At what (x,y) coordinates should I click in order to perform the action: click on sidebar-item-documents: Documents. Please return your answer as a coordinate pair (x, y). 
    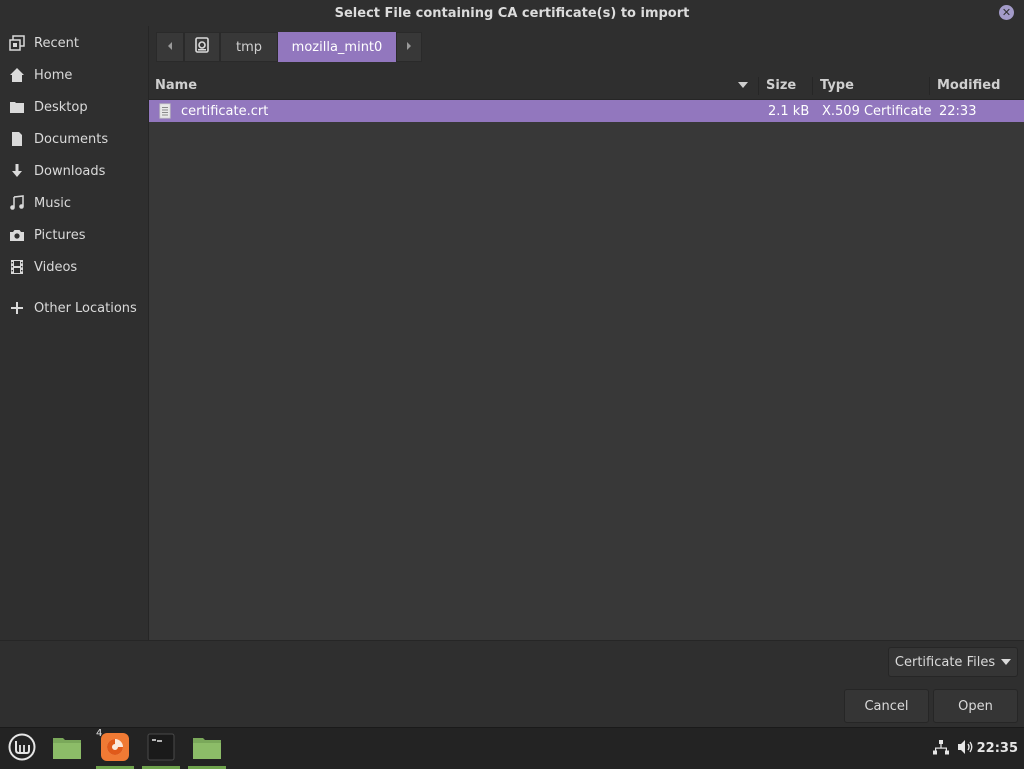
    Looking at the image, I should click on (74, 139).